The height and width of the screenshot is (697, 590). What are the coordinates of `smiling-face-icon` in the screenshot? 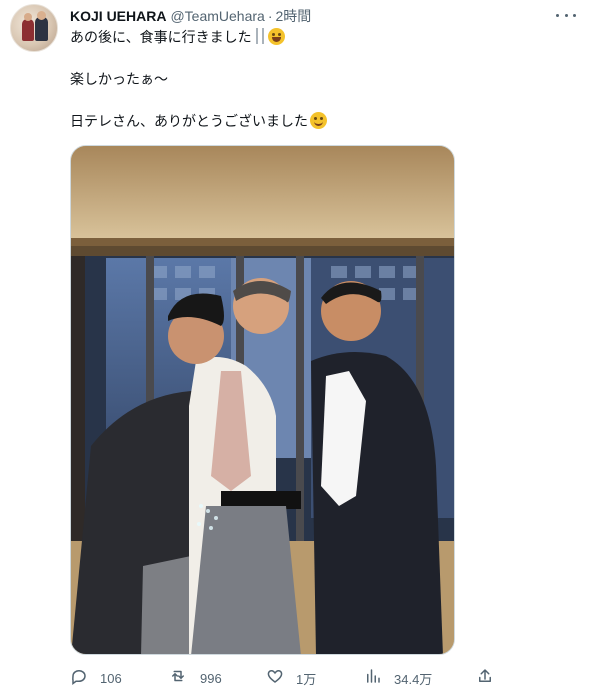 It's located at (318, 120).